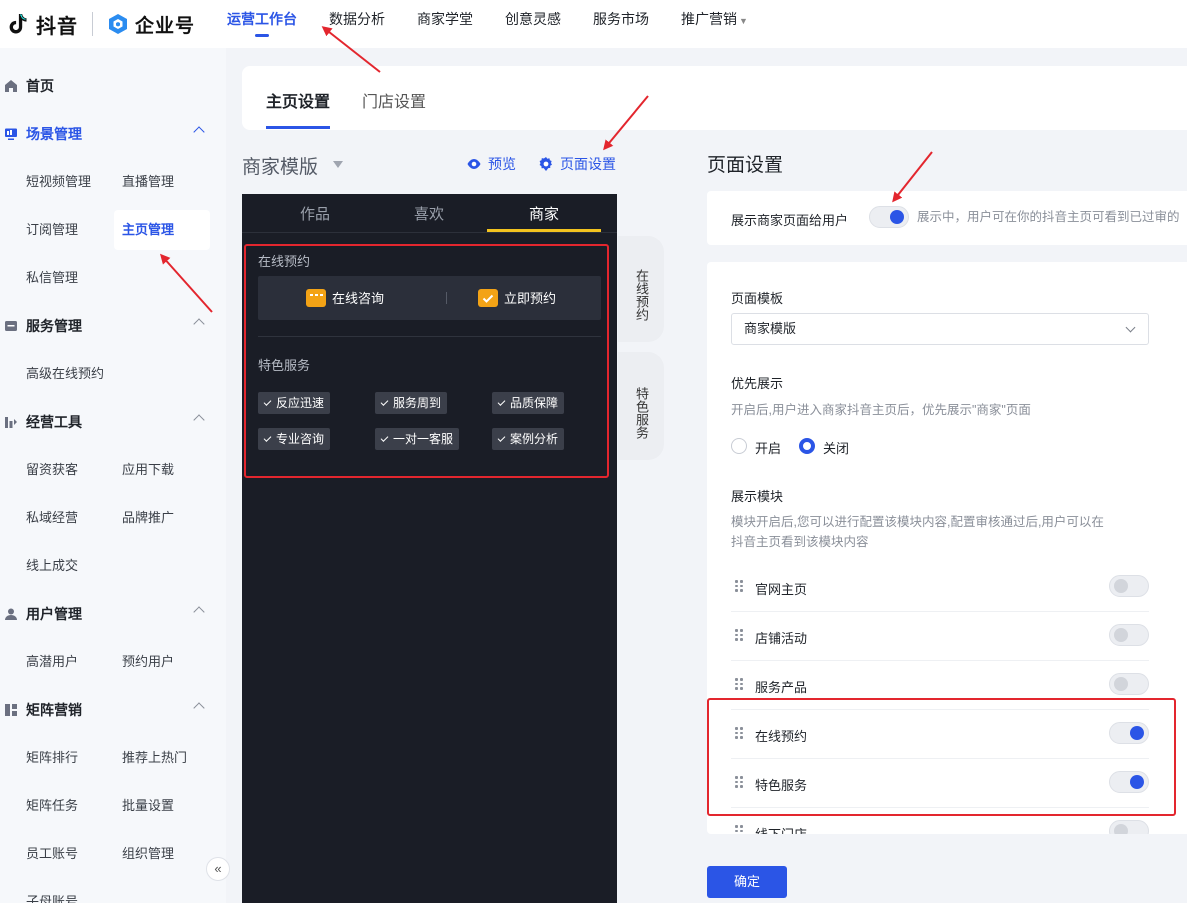 The image size is (1187, 903). I want to click on phone-tab-works: 作品, so click(315, 213).